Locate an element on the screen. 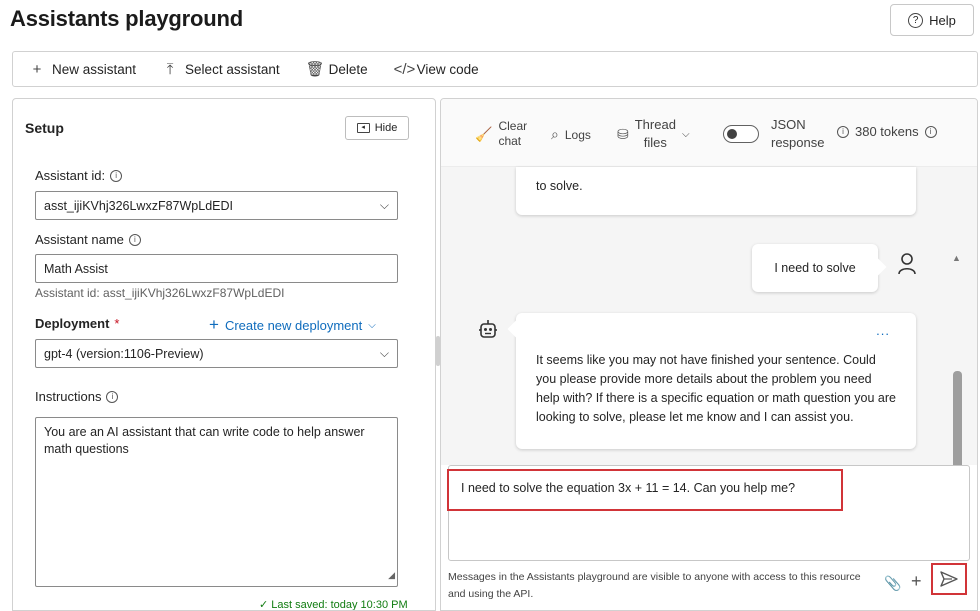 The height and width of the screenshot is (611, 980). assistant-name-label: Assistant name i is located at coordinates (88, 239).